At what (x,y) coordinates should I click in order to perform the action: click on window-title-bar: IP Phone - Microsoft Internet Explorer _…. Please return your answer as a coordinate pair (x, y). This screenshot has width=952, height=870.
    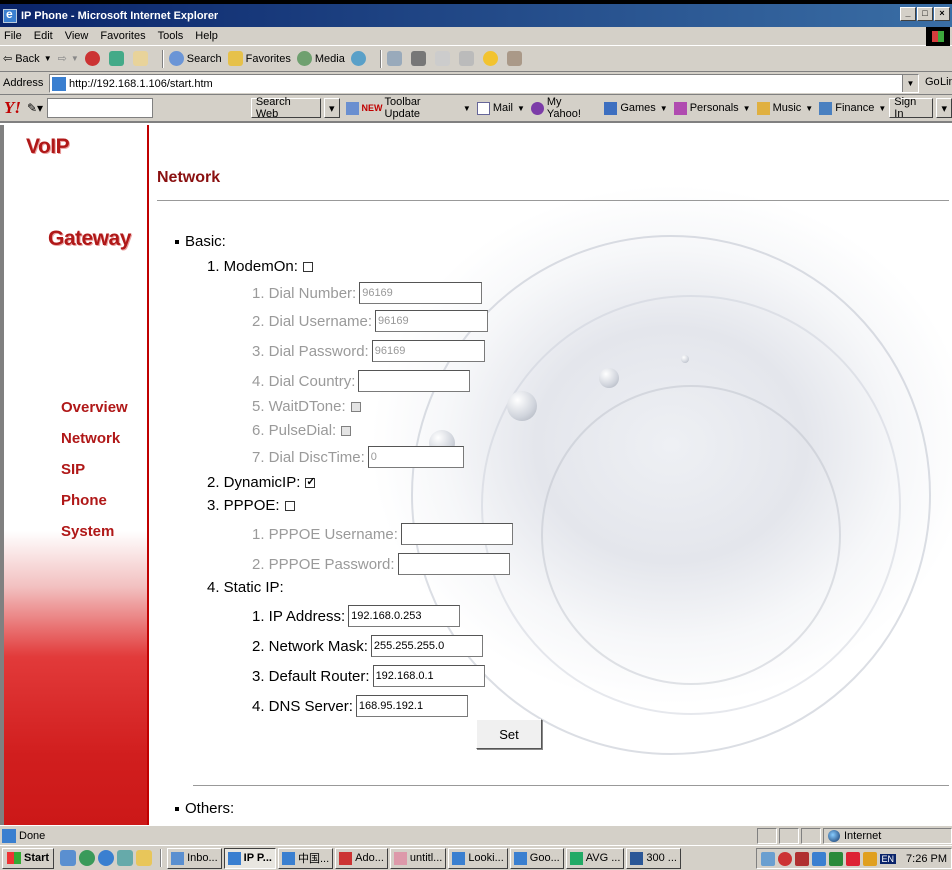
    Looking at the image, I should click on (476, 15).